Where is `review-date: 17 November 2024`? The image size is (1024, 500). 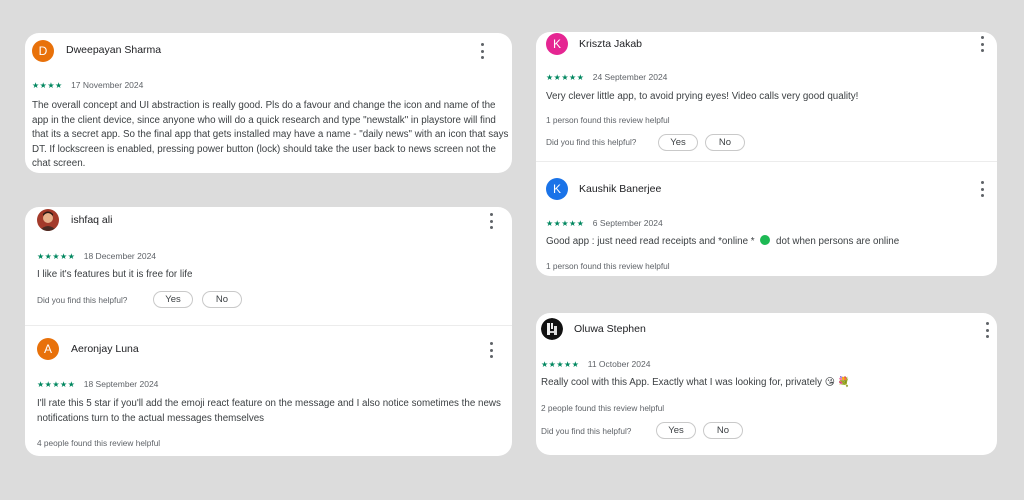
review-date: 17 November 2024 is located at coordinates (107, 85).